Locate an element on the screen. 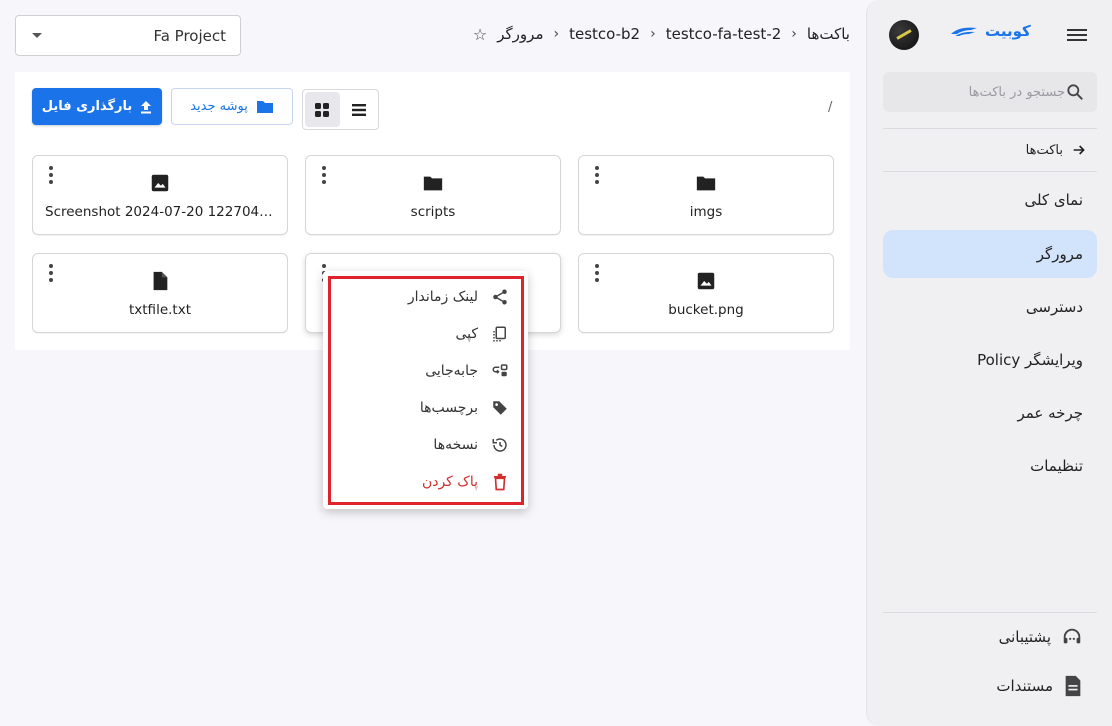 This screenshot has height=726, width=1112. list-view-button is located at coordinates (359, 109).